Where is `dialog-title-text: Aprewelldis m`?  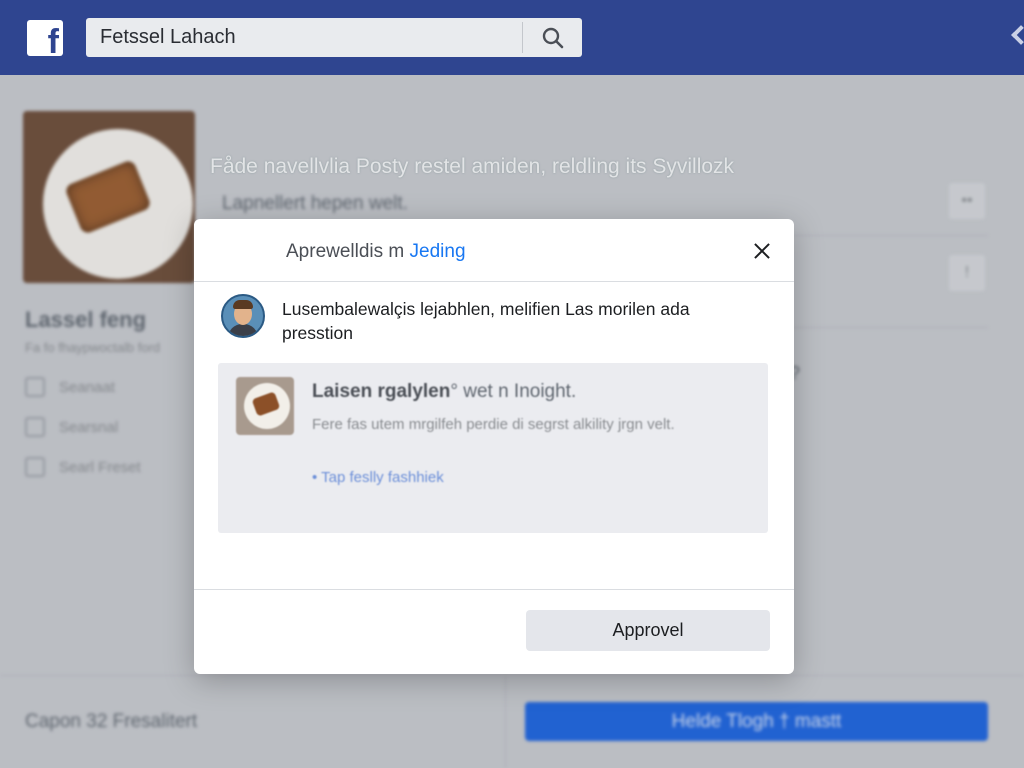
dialog-title-text: Aprewelldis m is located at coordinates (348, 251).